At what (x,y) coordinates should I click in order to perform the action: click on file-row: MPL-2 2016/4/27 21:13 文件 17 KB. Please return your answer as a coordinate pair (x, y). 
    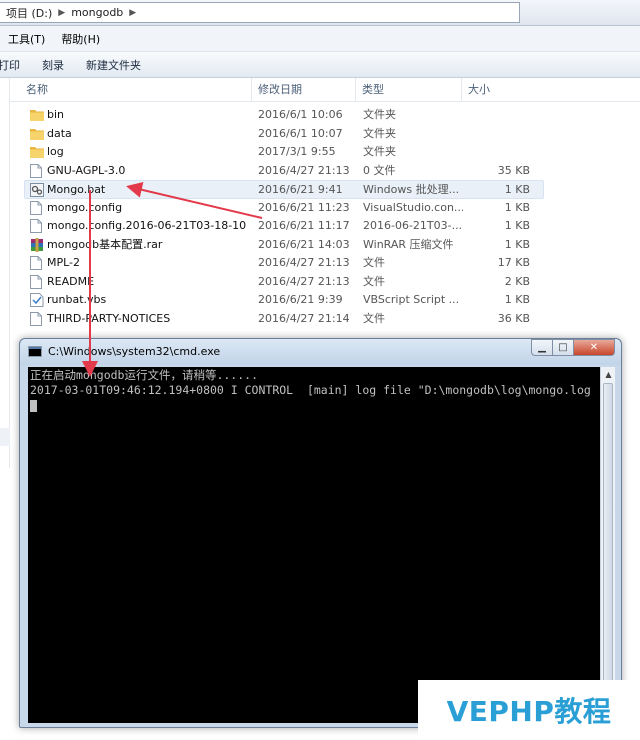
    Looking at the image, I should click on (325, 263).